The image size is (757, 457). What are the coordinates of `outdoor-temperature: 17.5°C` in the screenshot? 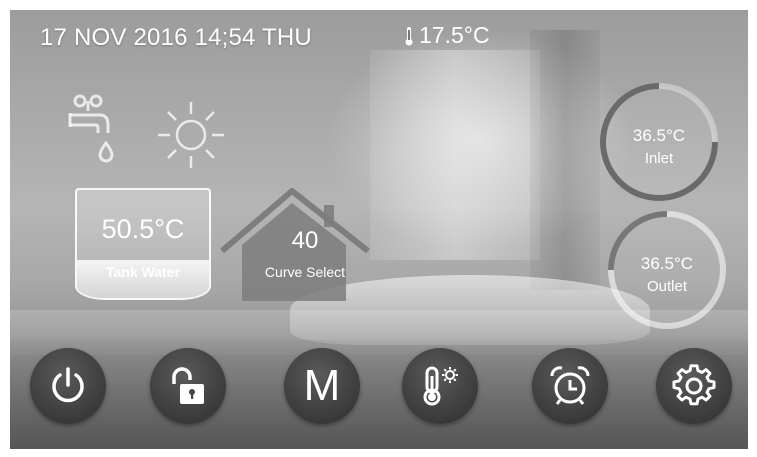 It's located at (447, 35).